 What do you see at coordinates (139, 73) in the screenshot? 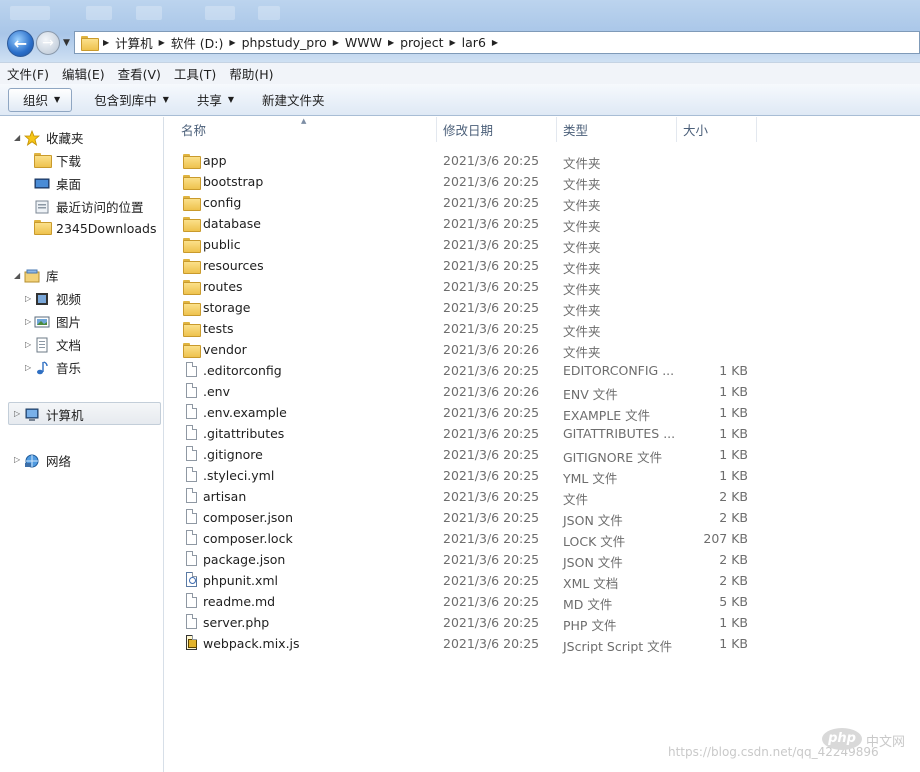
I see `menu-view: 查看(V)` at bounding box center [139, 73].